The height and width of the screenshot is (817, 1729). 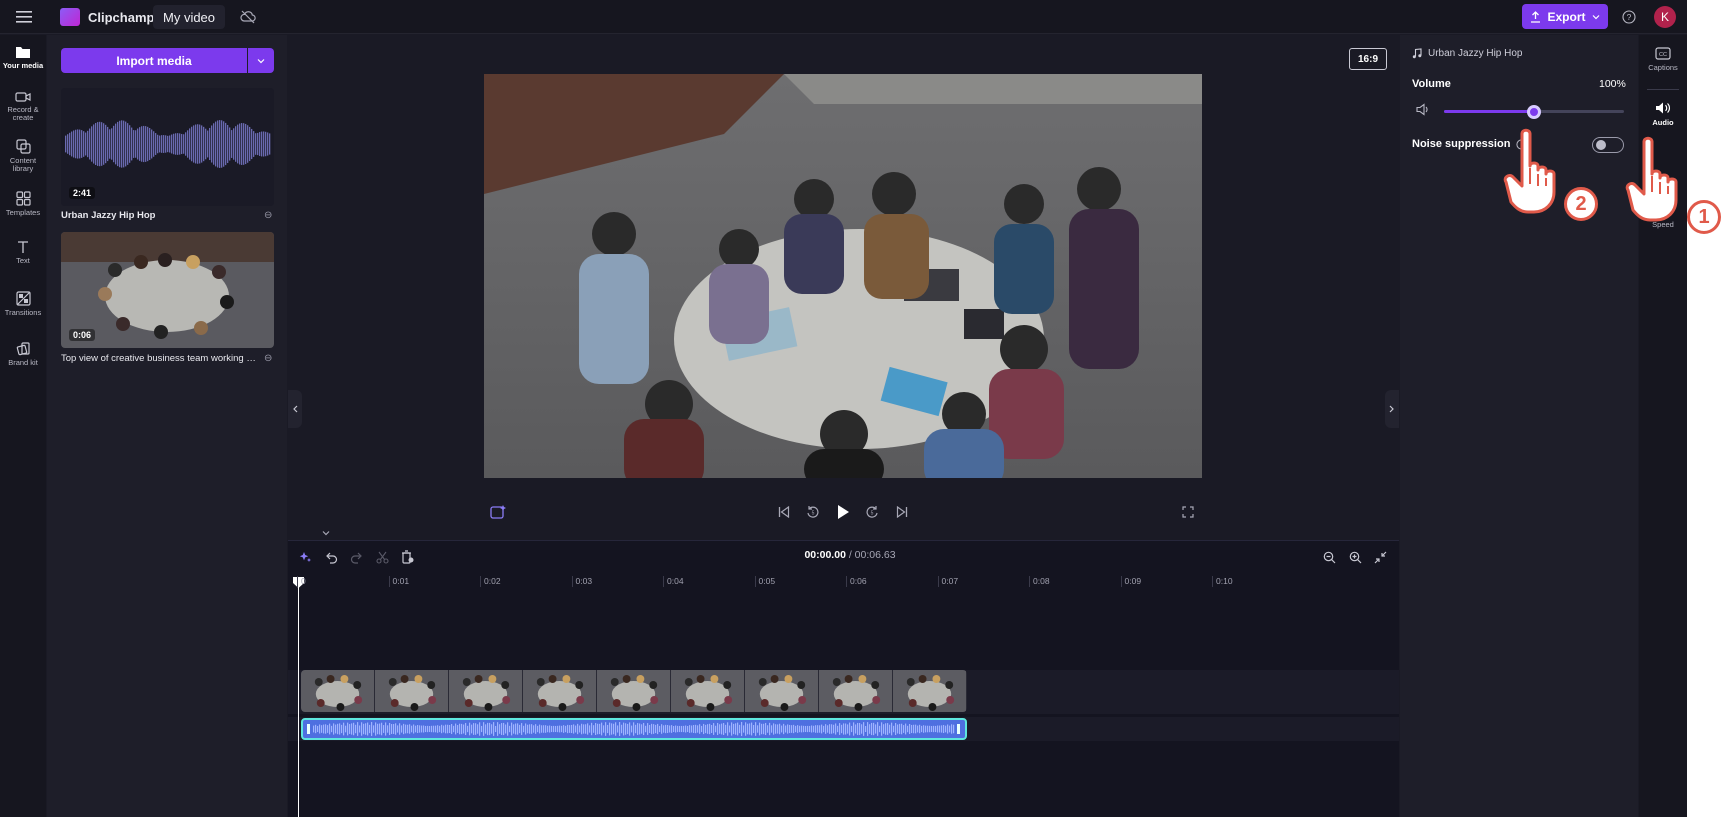 What do you see at coordinates (1380, 557) in the screenshot?
I see `fit-timeline-icon` at bounding box center [1380, 557].